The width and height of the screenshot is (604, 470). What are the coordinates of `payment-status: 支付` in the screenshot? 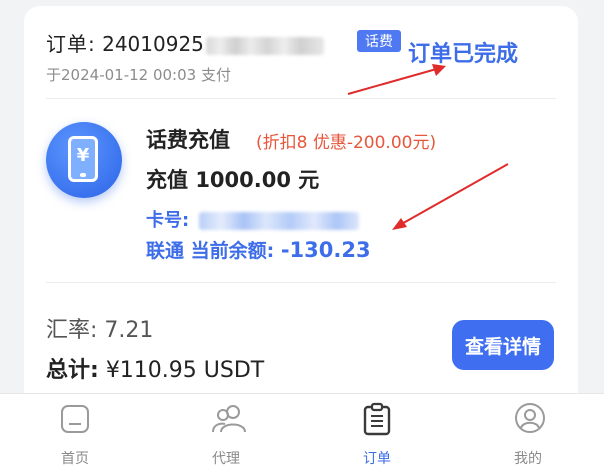 It's located at (215, 75).